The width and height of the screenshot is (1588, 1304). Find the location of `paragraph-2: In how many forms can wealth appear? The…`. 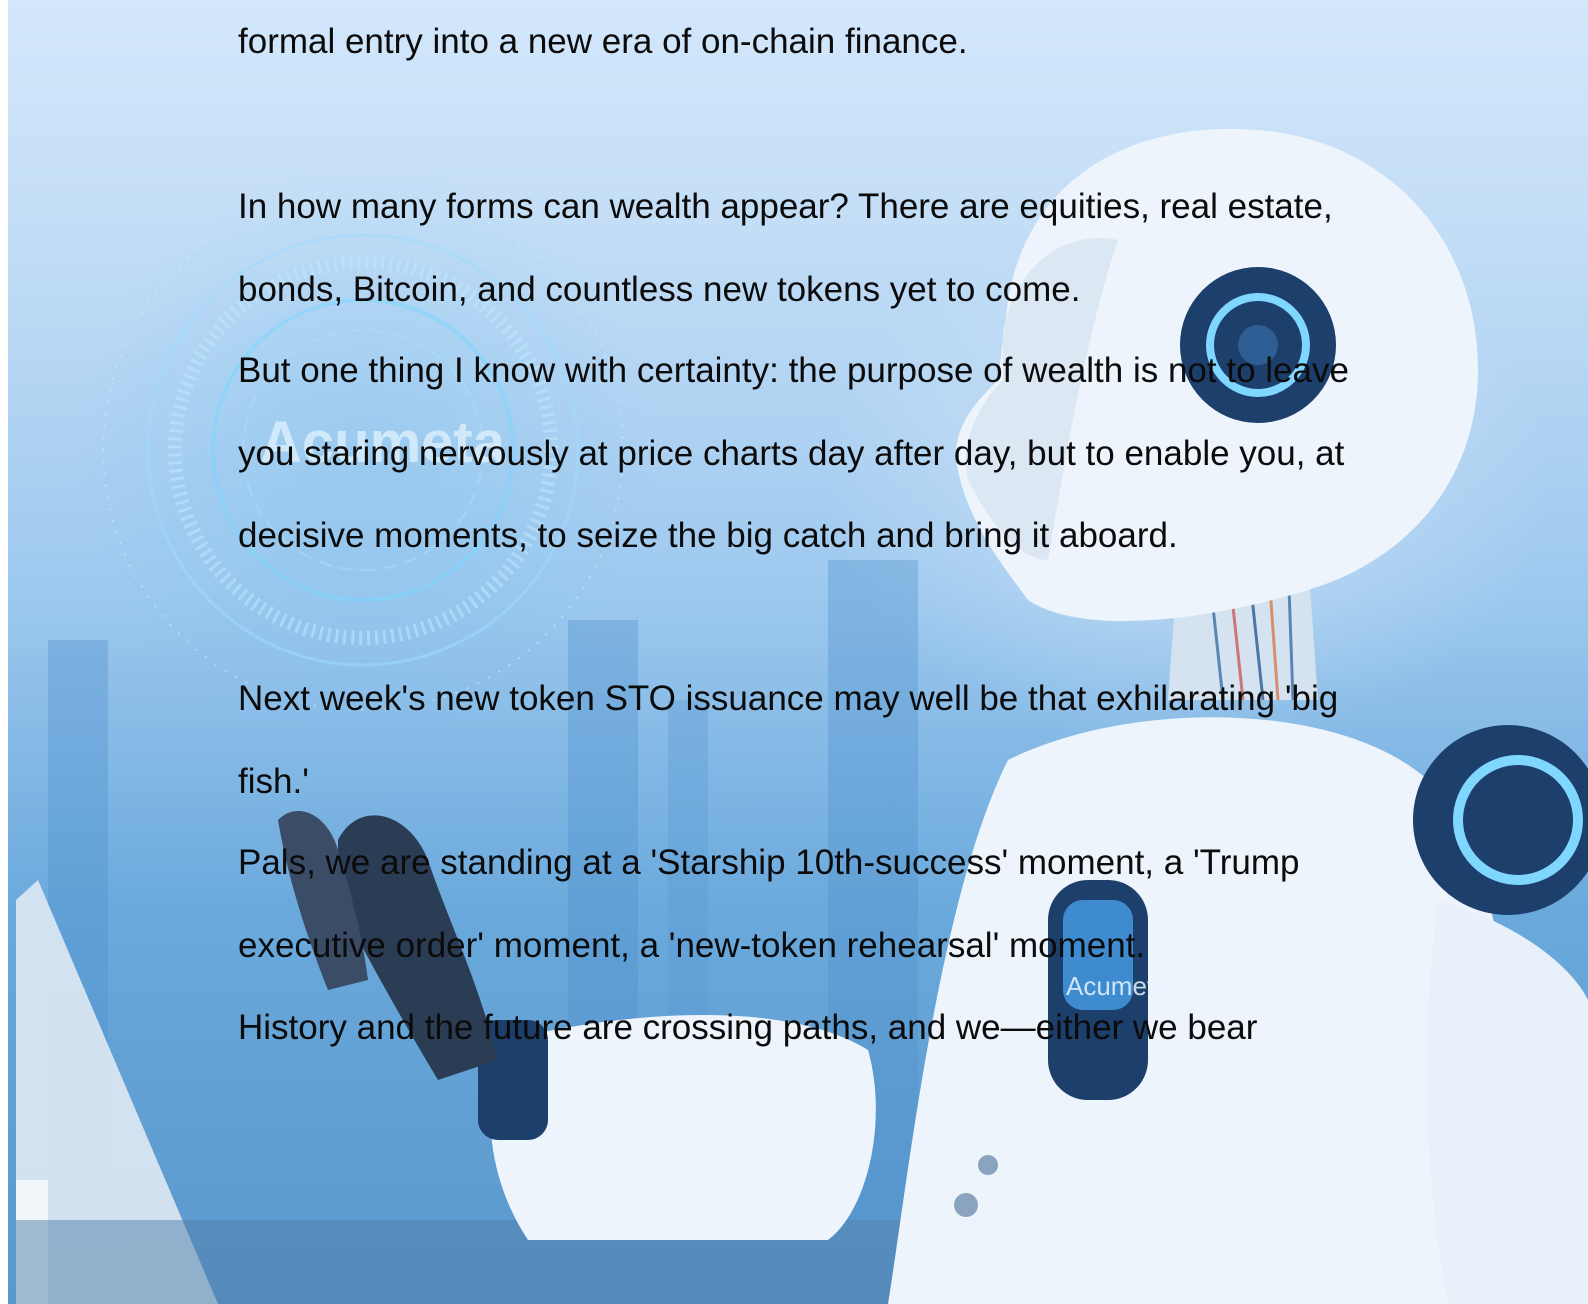

paragraph-2: In how many forms can wealth appear? The… is located at coordinates (785, 248).